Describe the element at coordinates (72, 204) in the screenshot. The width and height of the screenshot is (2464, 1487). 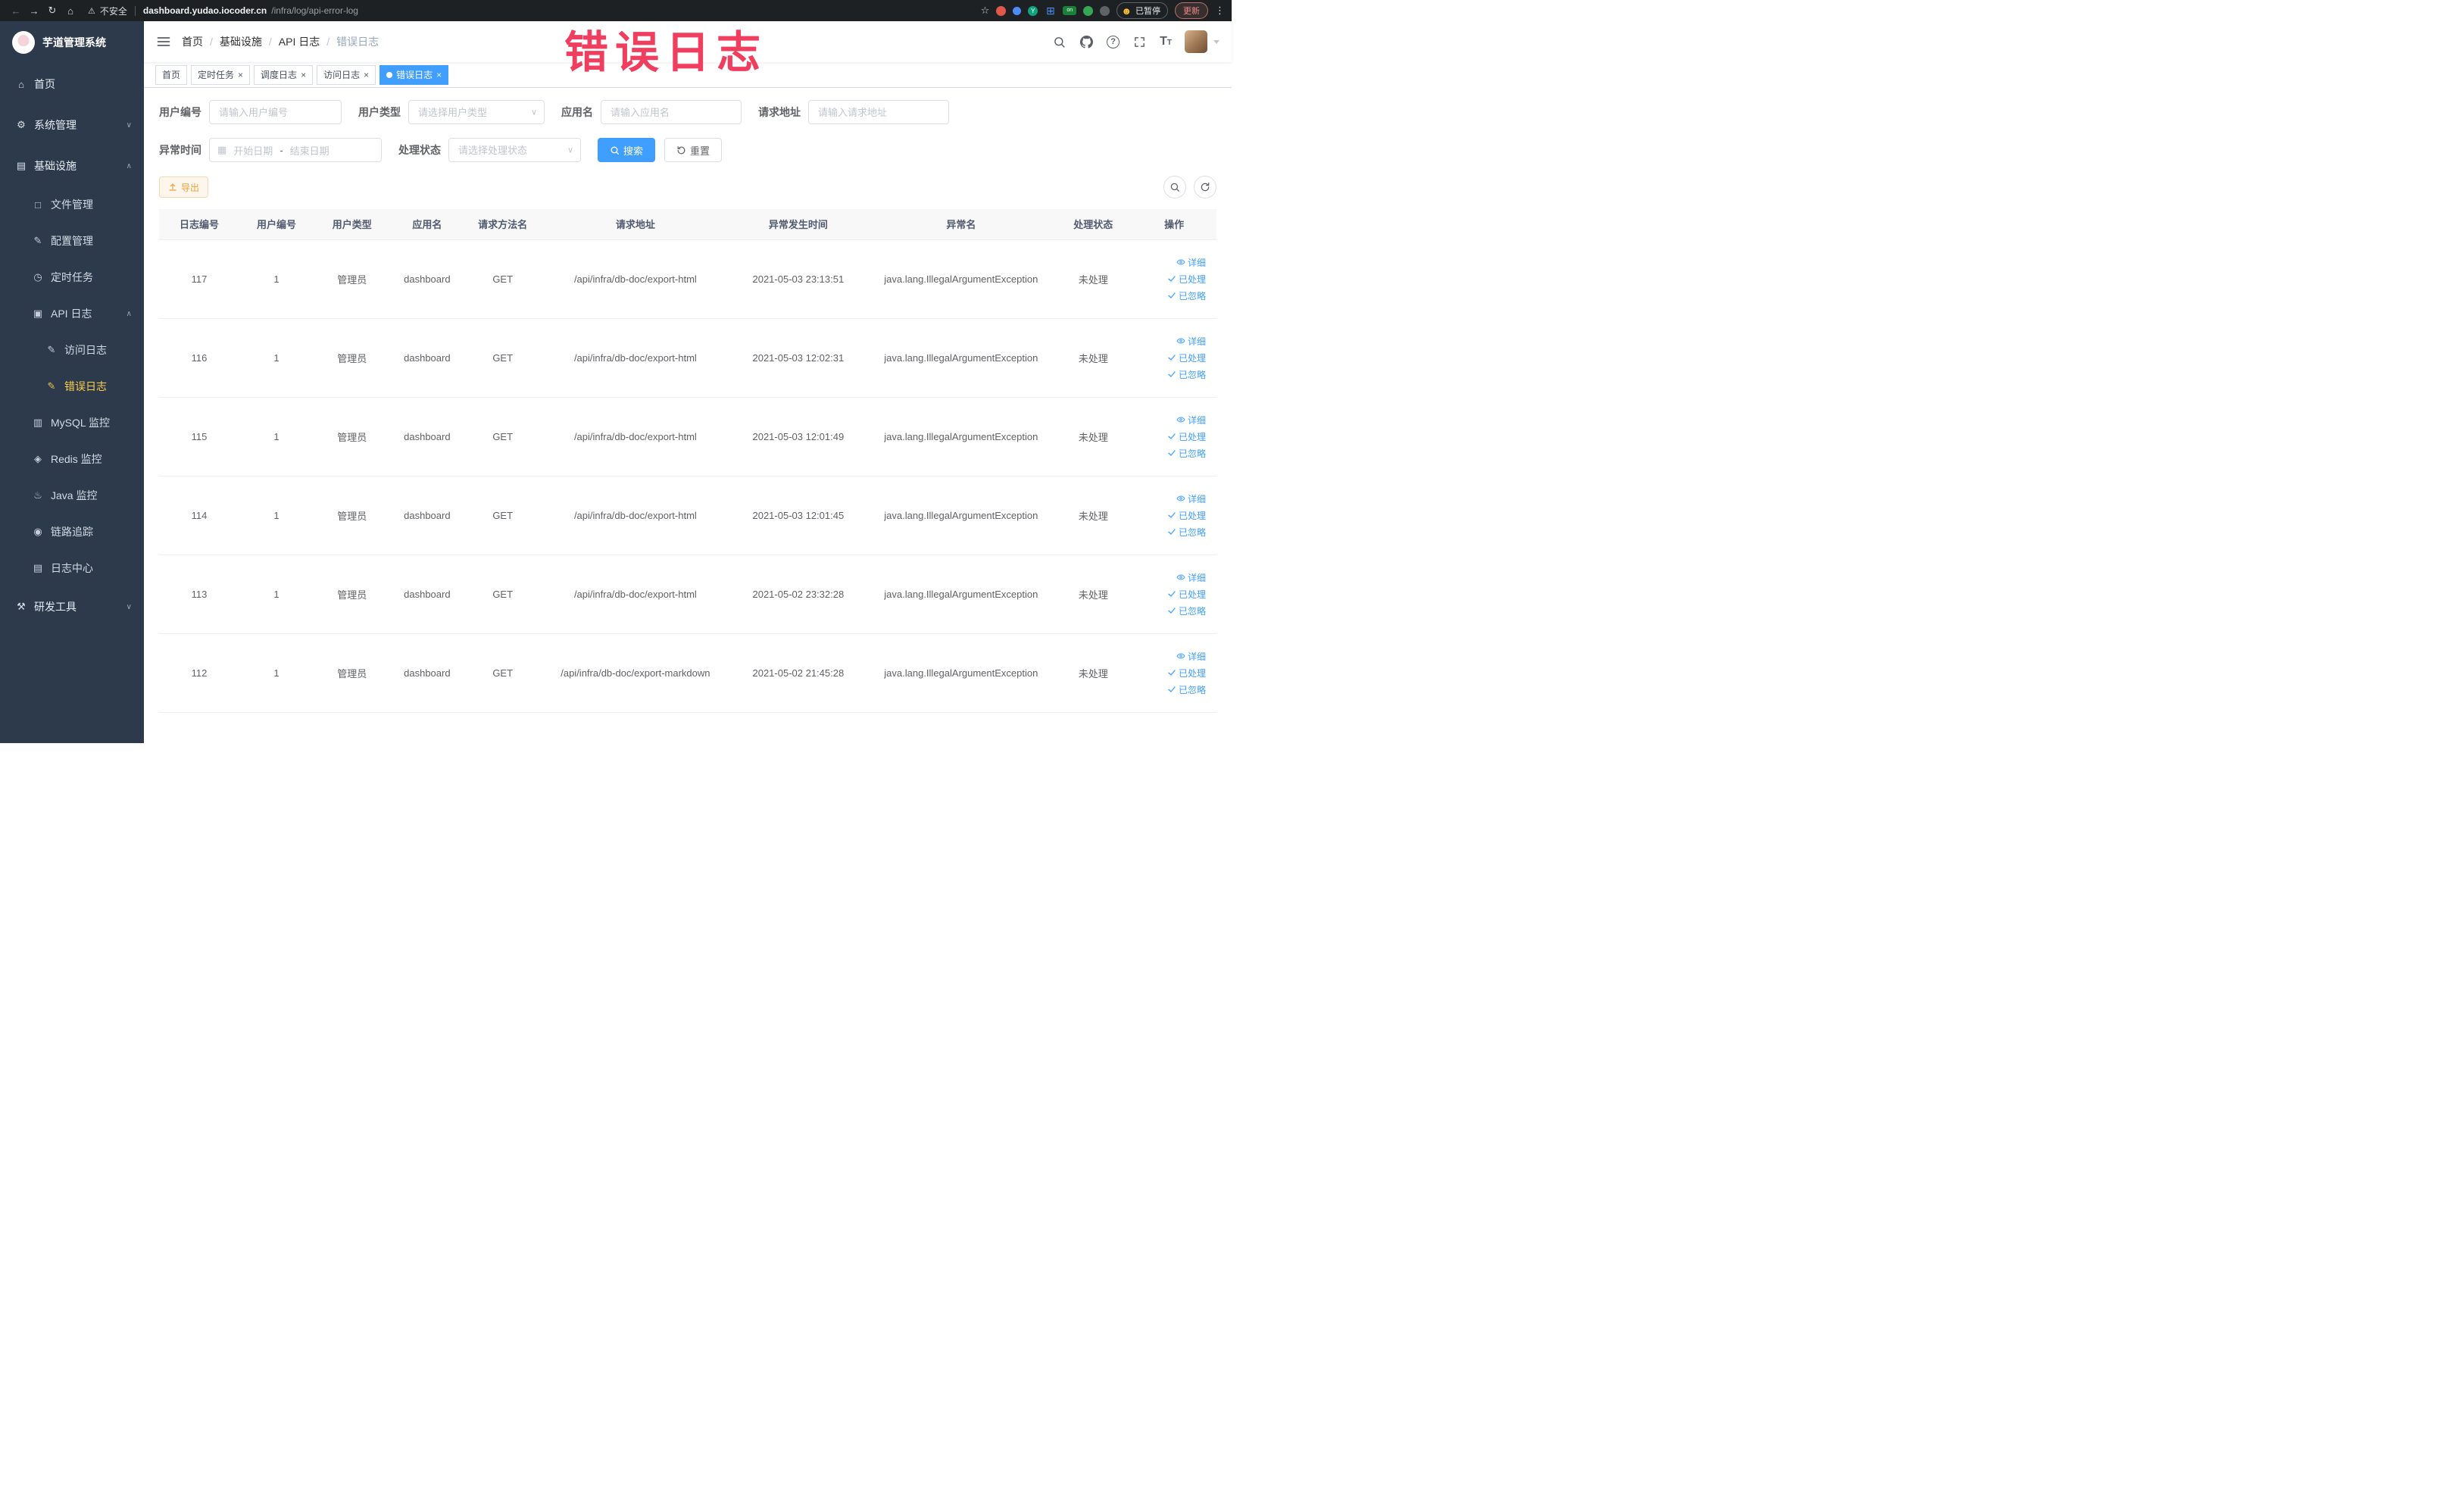
I see `sidebar-item: □ 文件管理` at that location.